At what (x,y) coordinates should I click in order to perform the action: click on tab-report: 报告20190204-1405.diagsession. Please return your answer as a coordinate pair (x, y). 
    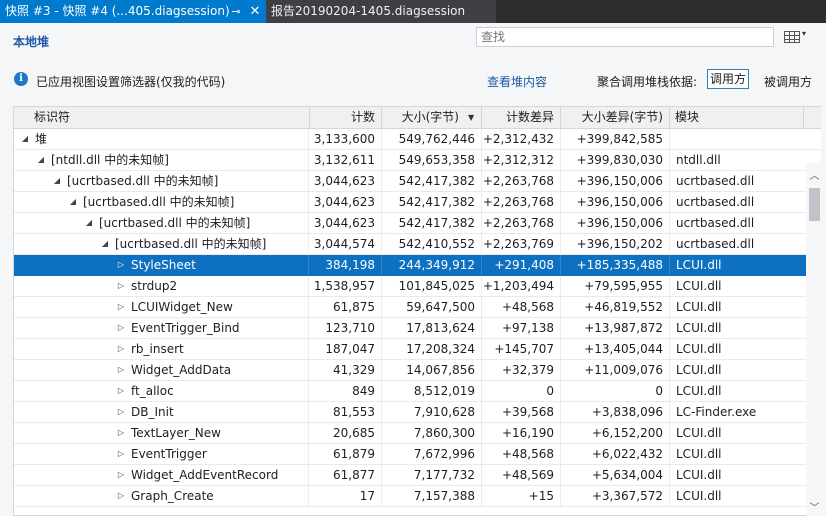
    Looking at the image, I should click on (381, 11).